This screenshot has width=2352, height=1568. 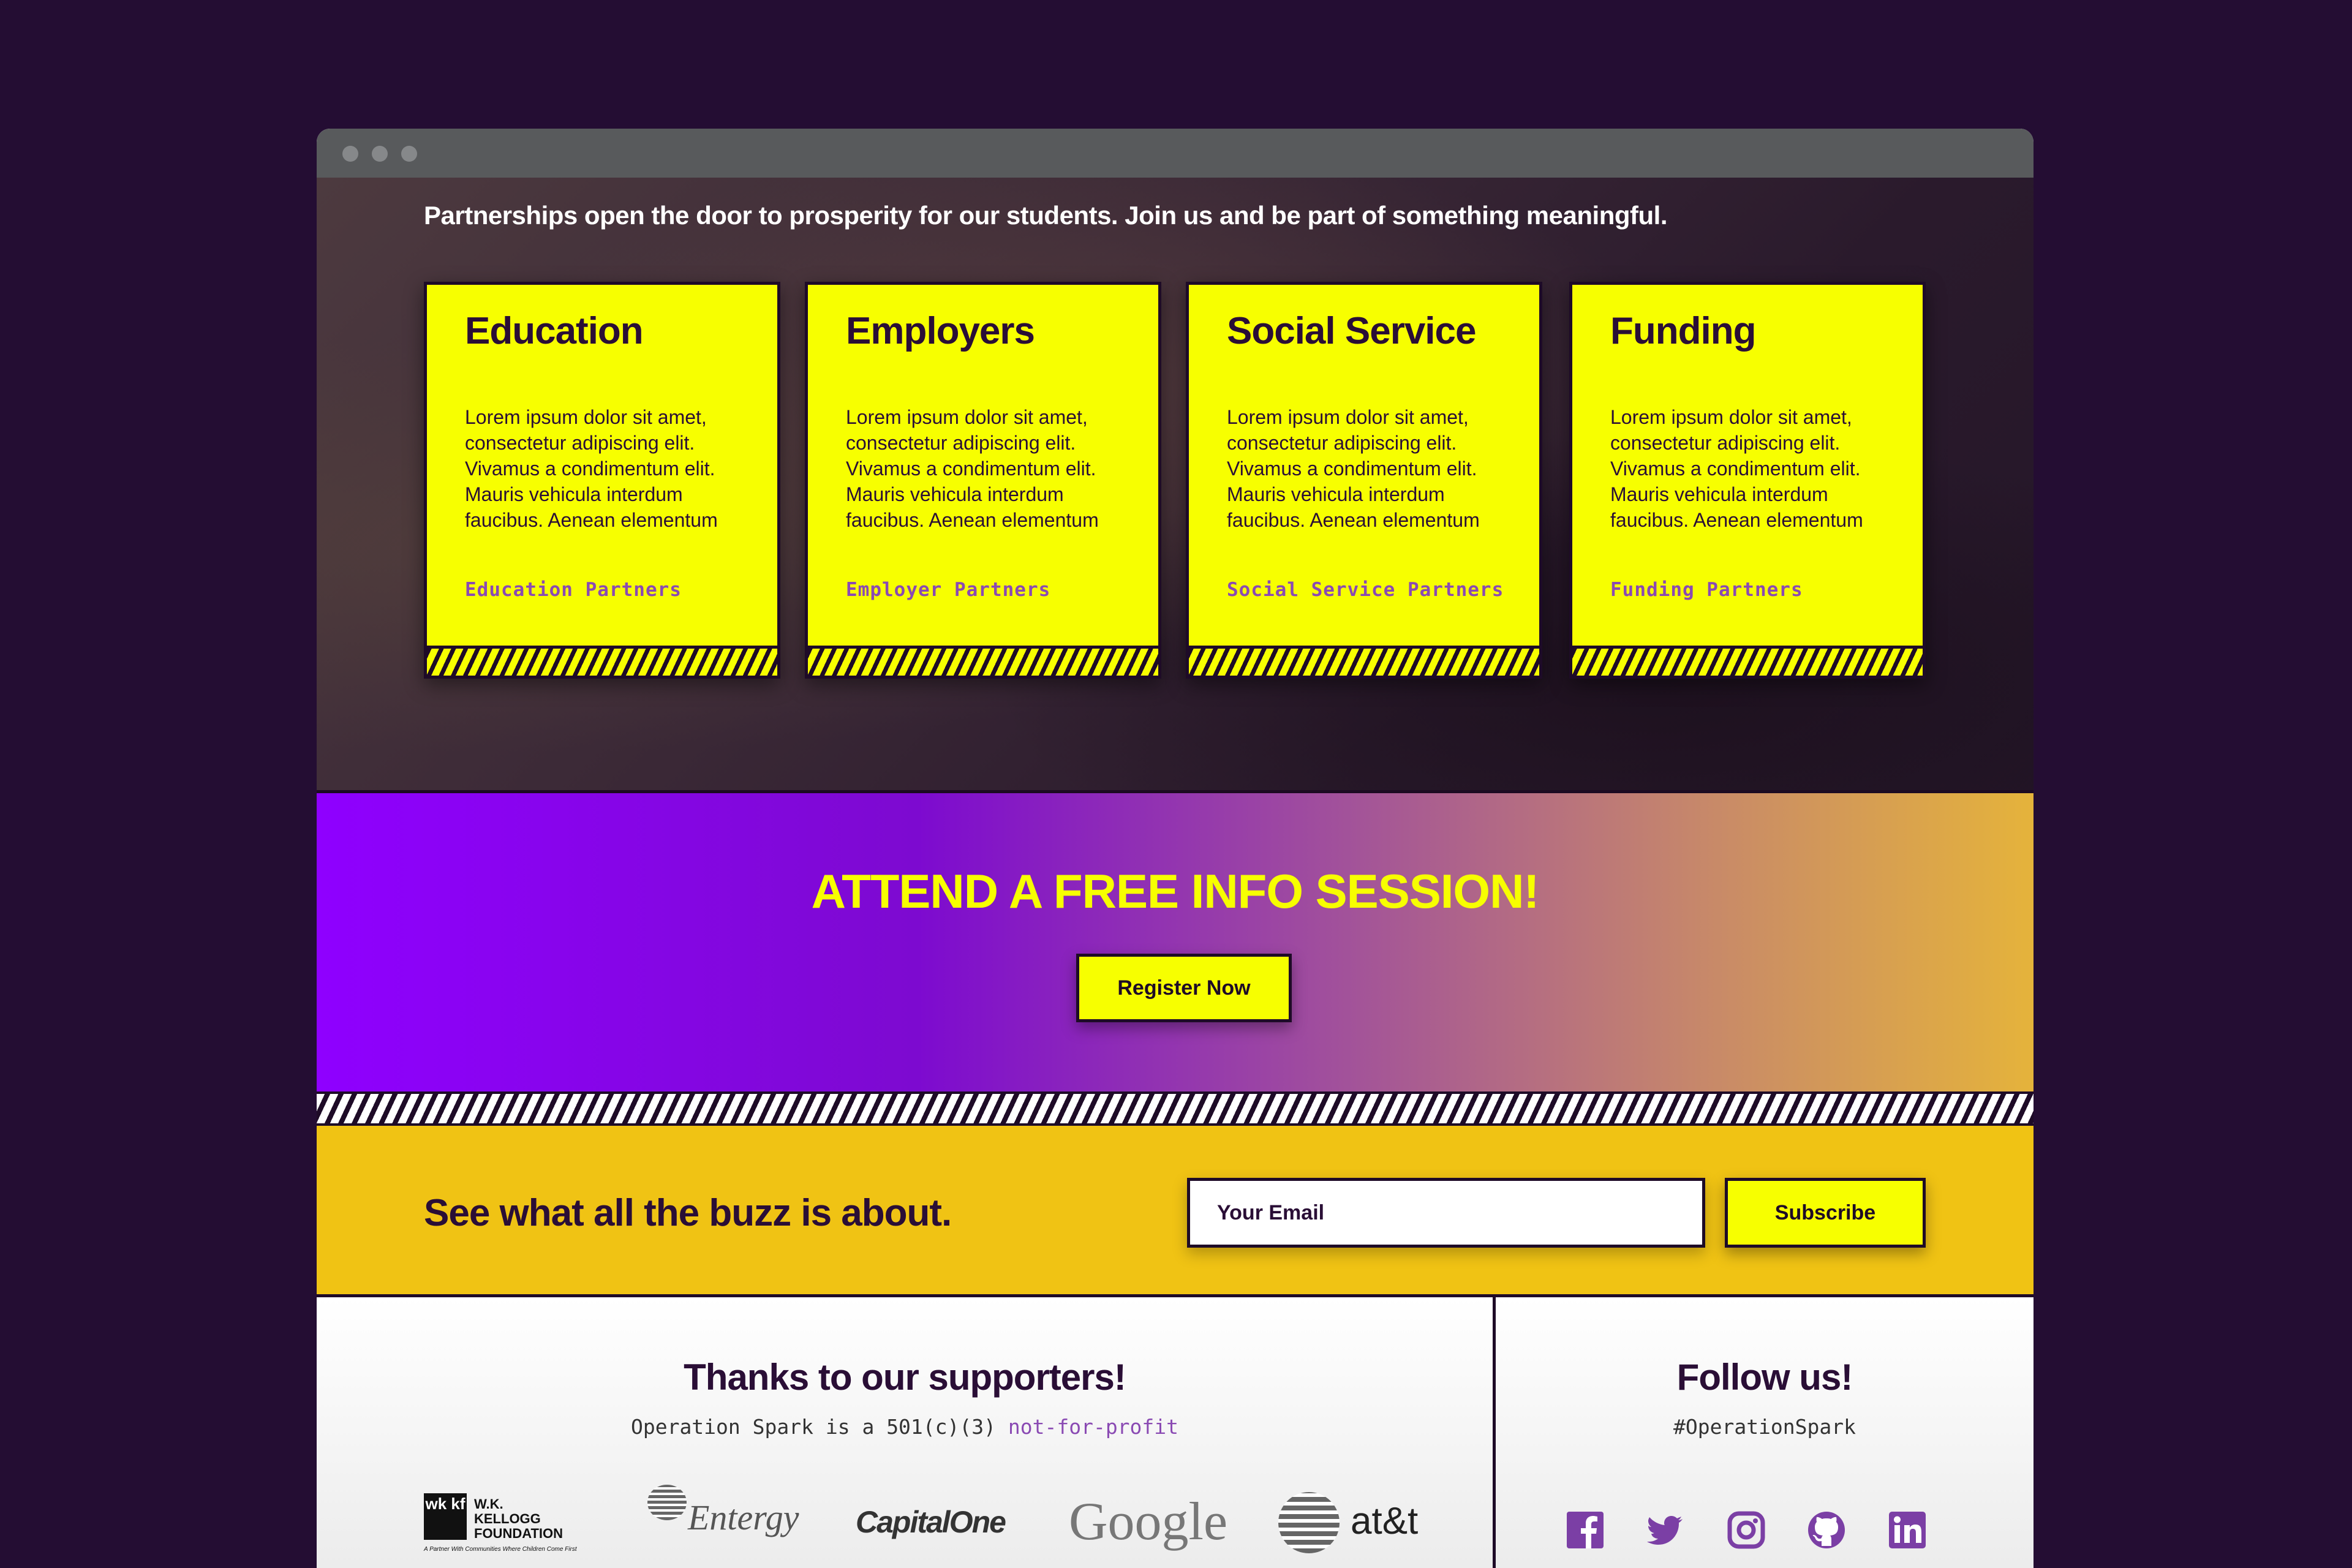 What do you see at coordinates (1825, 1213) in the screenshot?
I see `subscribe-button: Subscribe` at bounding box center [1825, 1213].